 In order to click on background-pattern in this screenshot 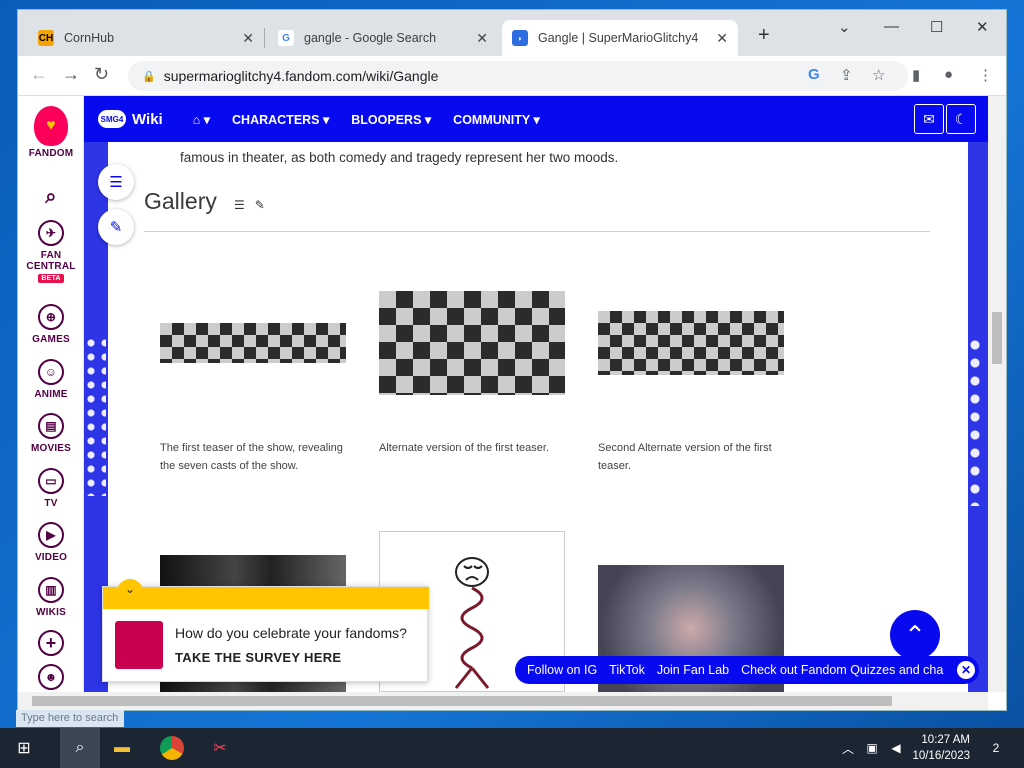, I will do `click(95, 416)`.